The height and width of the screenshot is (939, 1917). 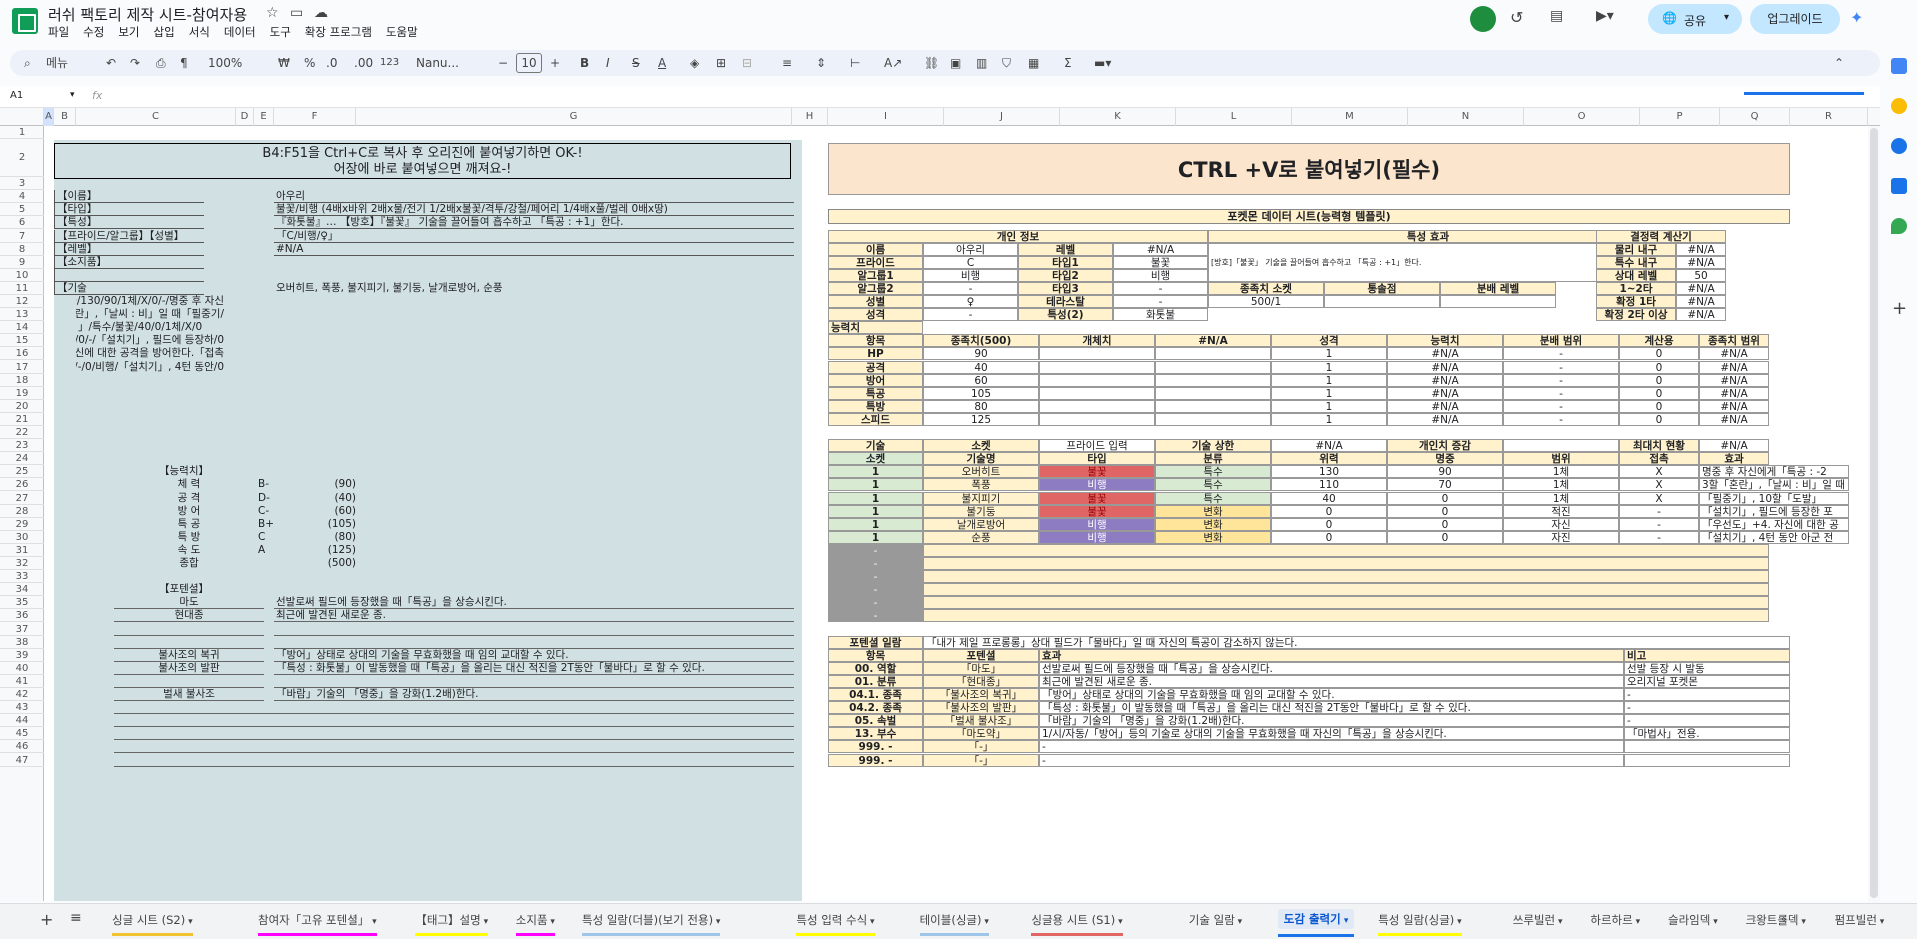 I want to click on row-header-36: 36, so click(x=22, y=616).